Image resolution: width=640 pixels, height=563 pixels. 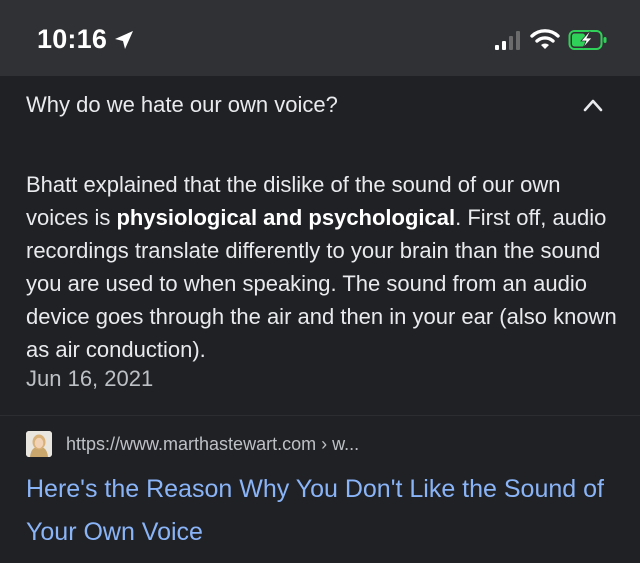 I want to click on answer-highlight: physiological and psychological, so click(x=286, y=217).